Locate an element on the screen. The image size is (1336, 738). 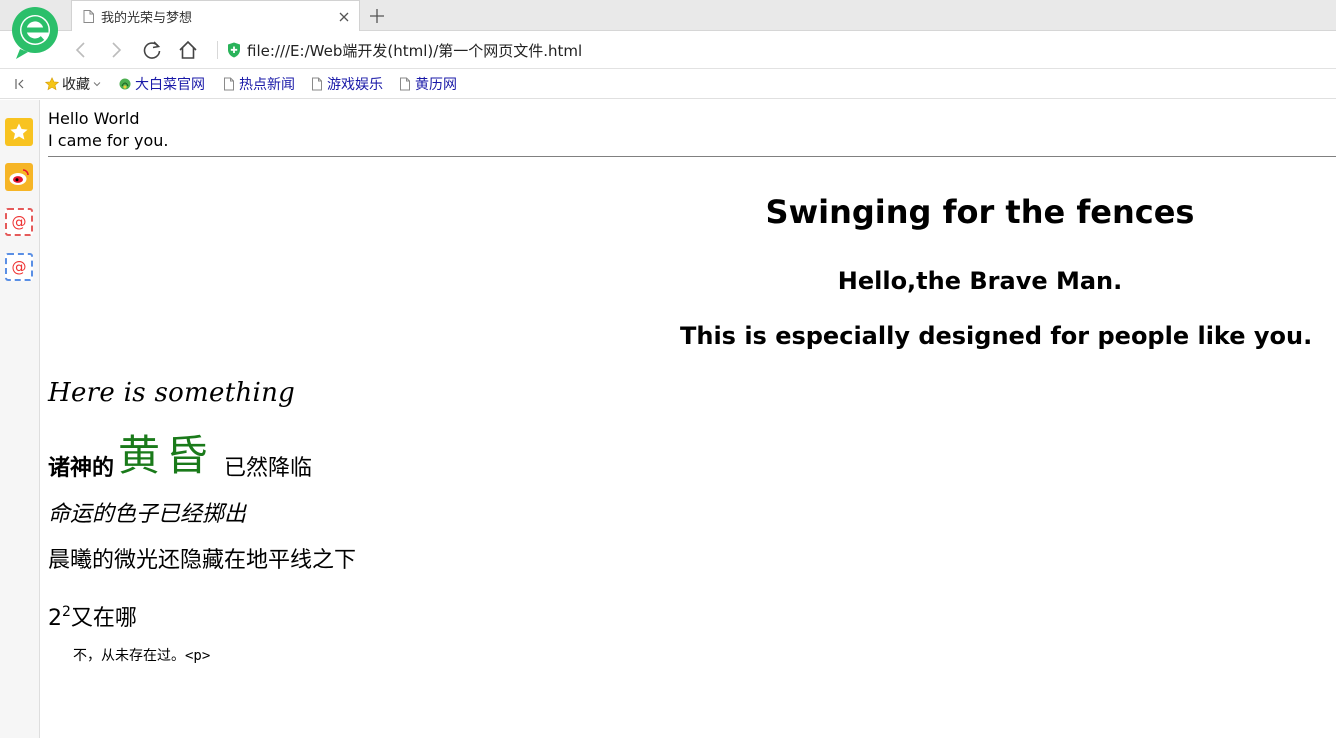
bookmark-label: 收藏 is located at coordinates (76, 85).